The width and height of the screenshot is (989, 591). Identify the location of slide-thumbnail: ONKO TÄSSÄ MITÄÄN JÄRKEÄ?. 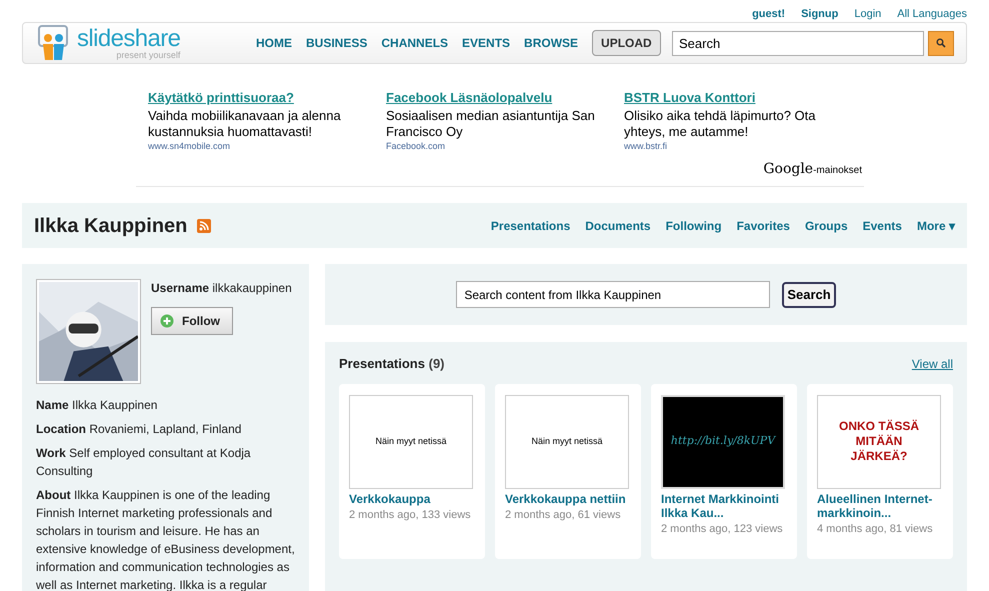
(879, 441).